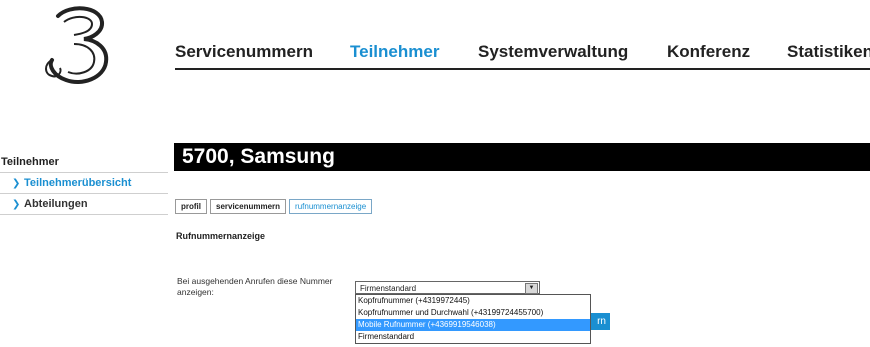 This screenshot has height=347, width=870. I want to click on sidebar-heading: Teilnehmer, so click(84, 162).